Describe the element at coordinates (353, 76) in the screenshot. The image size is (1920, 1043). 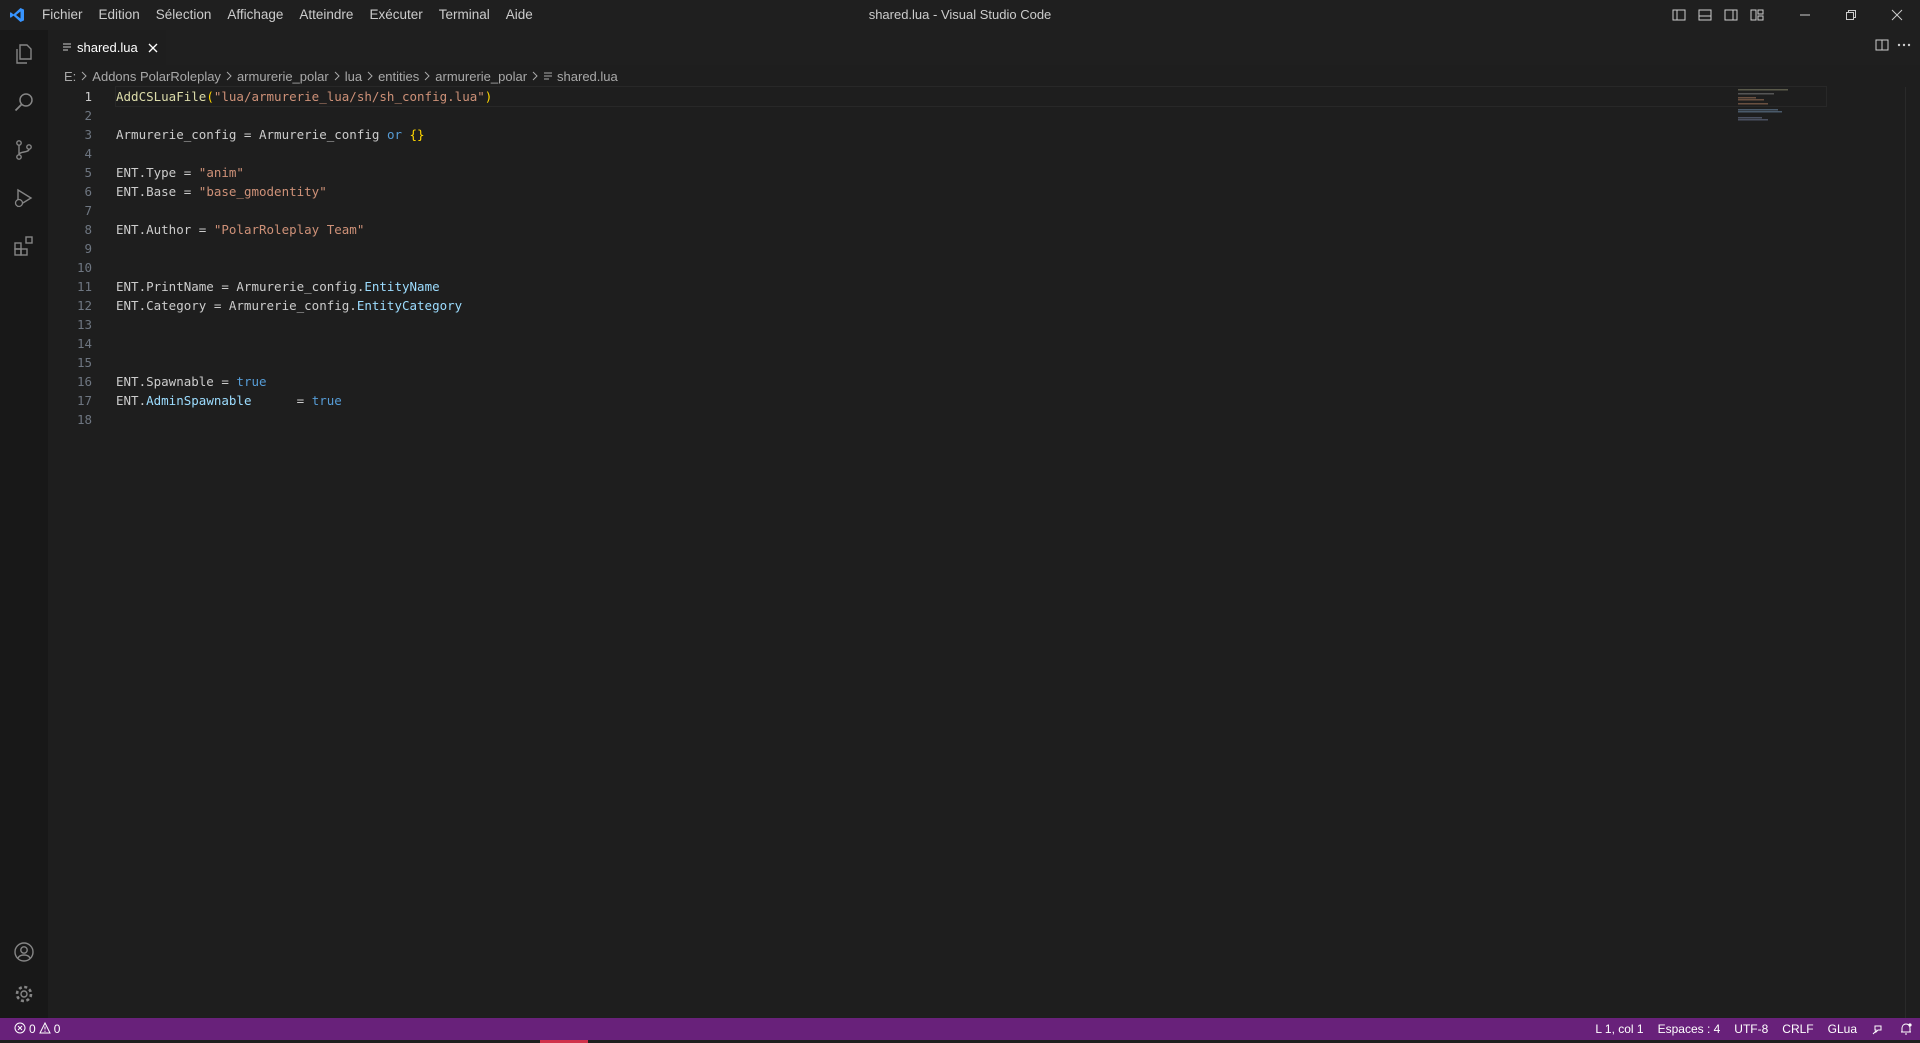
I see `breadcrumb-item: lua` at that location.